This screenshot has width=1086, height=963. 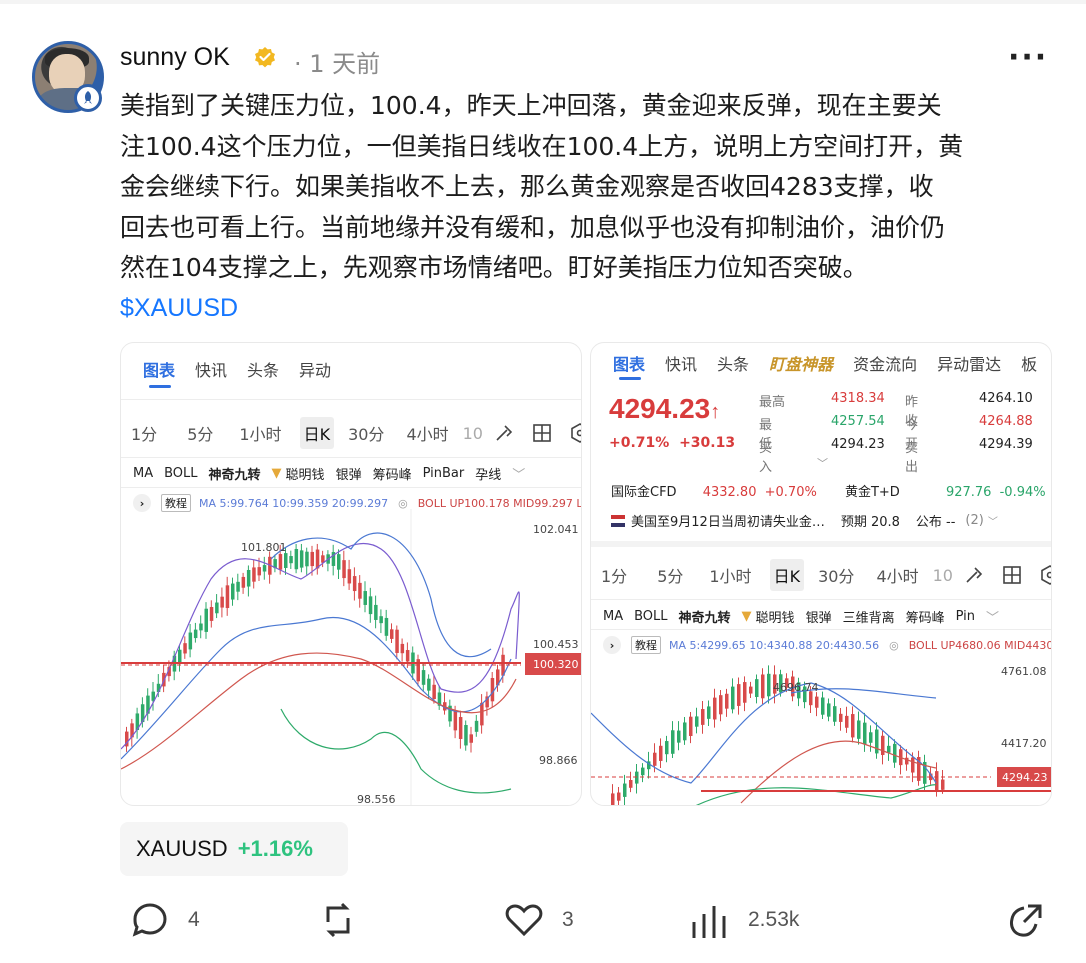 I want to click on indicator-pinbar: PinBar, so click(x=444, y=473).